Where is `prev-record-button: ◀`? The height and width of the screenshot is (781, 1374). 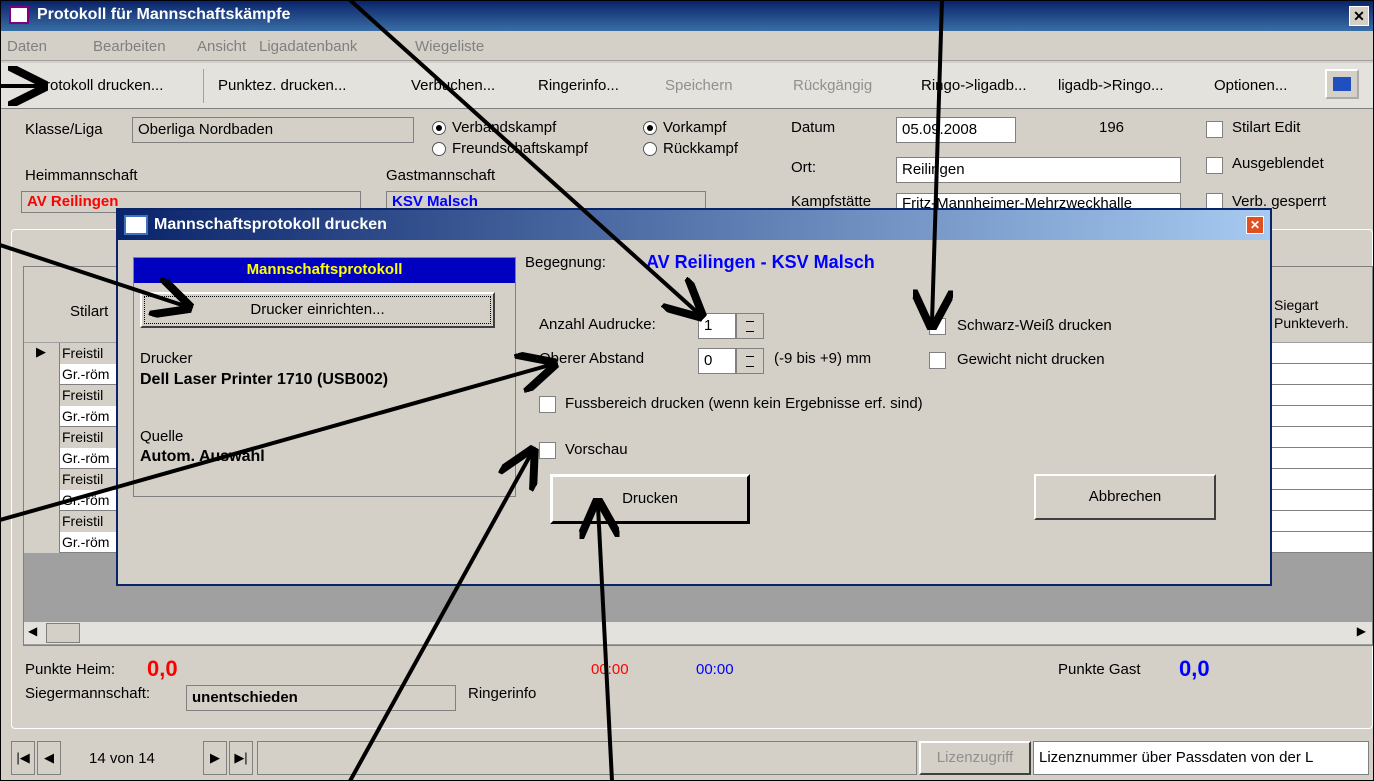
prev-record-button: ◀ is located at coordinates (49, 758).